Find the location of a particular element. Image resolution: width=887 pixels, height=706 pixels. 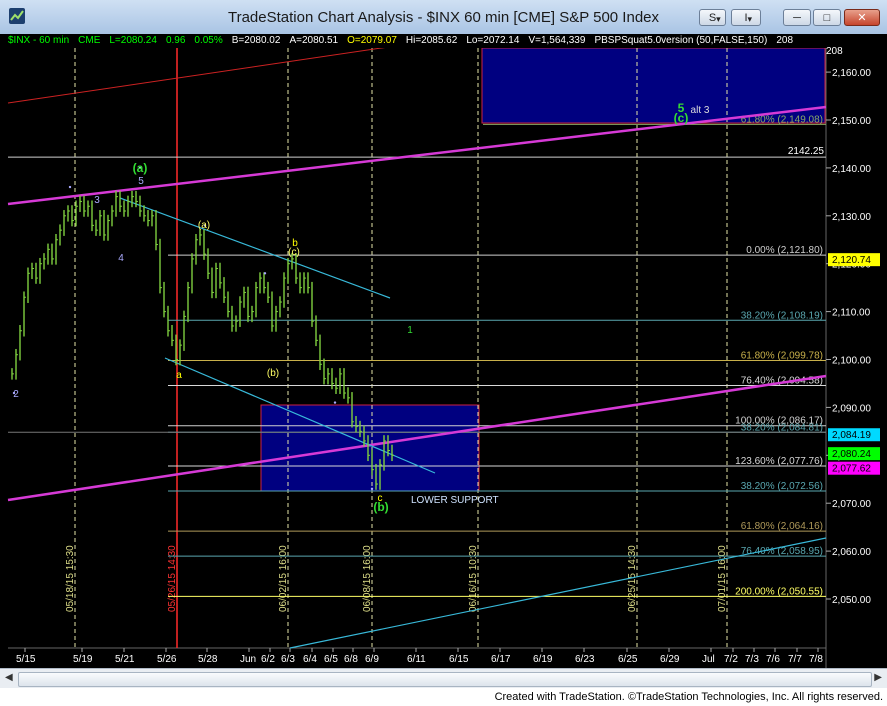

x-tick-label: 6/17 is located at coordinates (501, 659).